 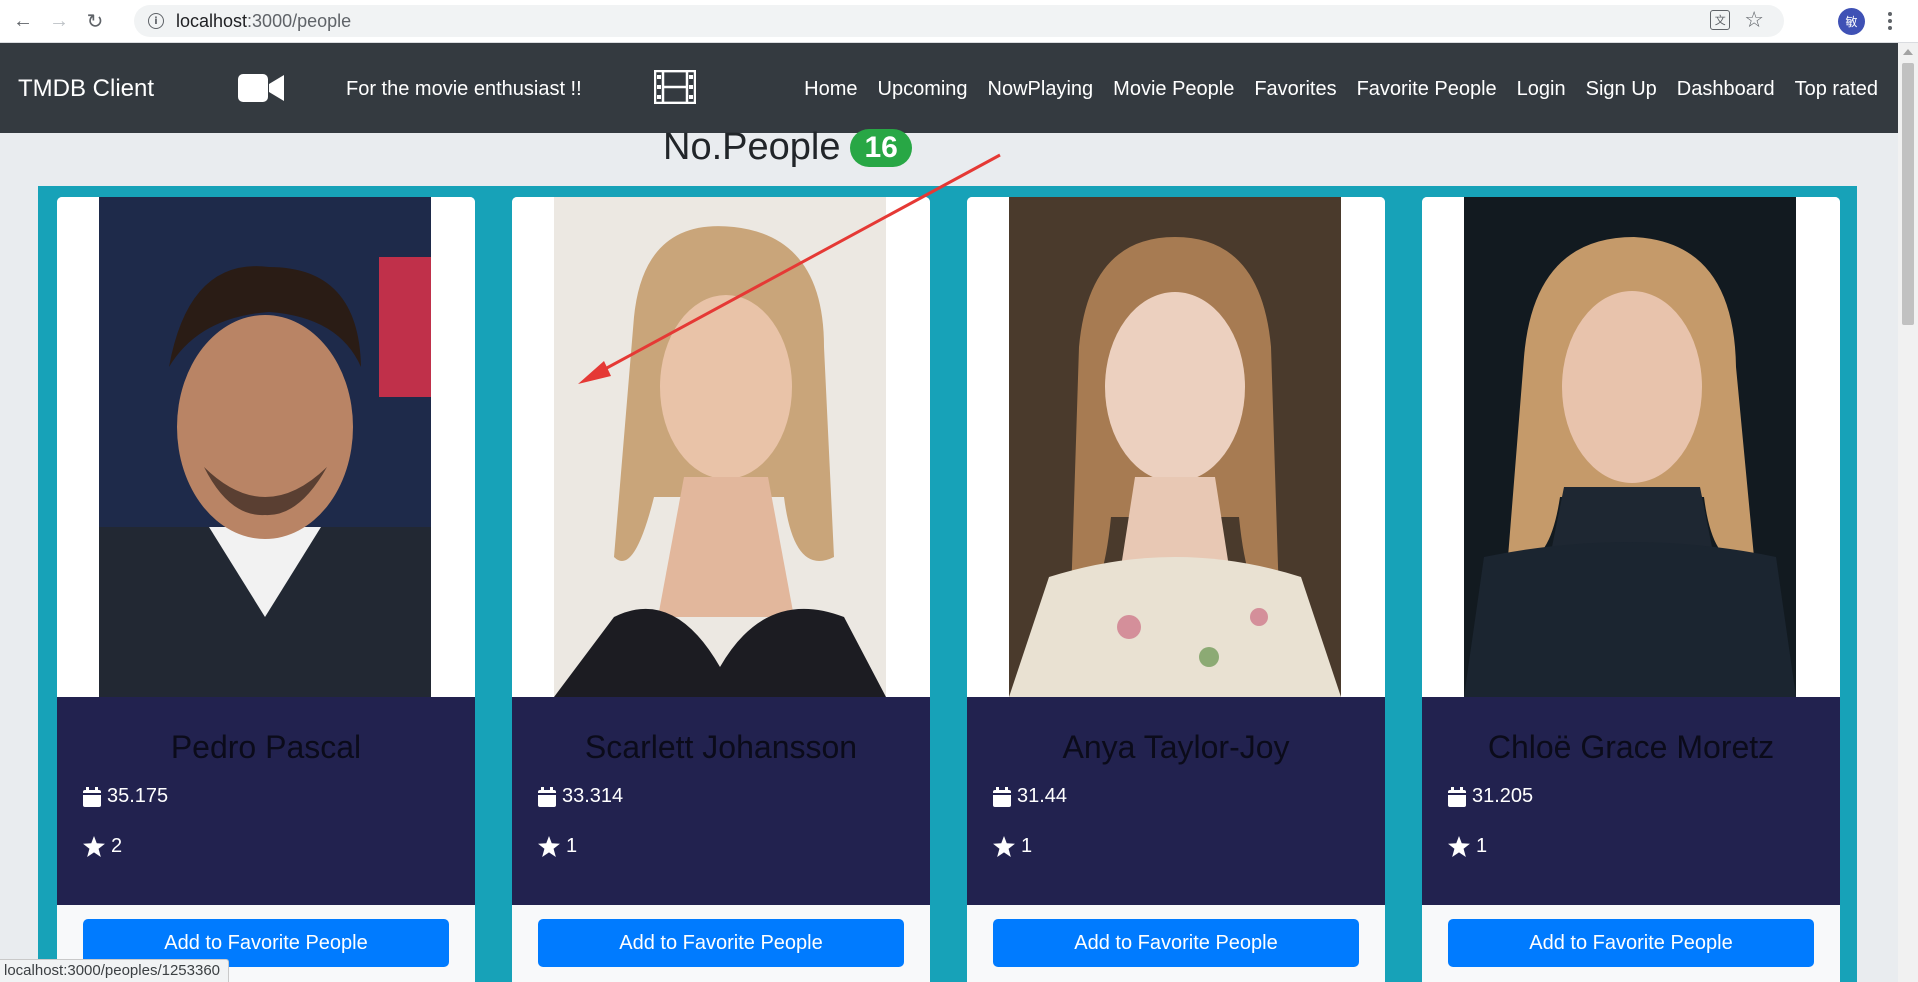 I want to click on translate-icon: 文, so click(x=1720, y=20).